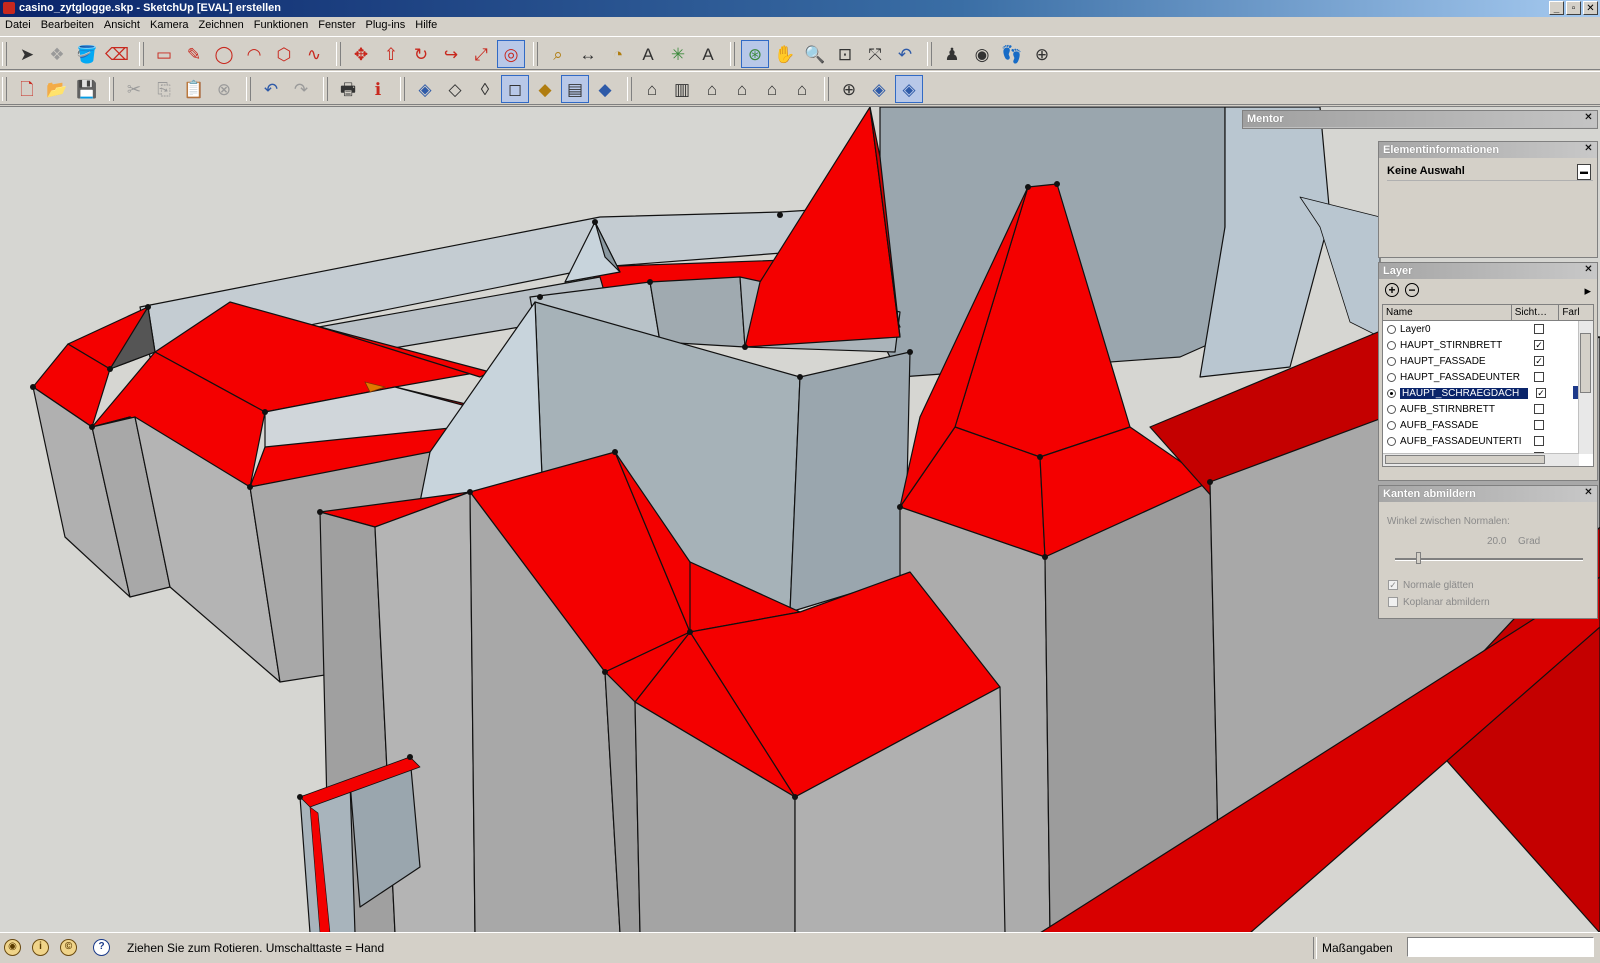 This screenshot has height=963, width=1600. I want to click on circle-icon: ◯, so click(224, 54).